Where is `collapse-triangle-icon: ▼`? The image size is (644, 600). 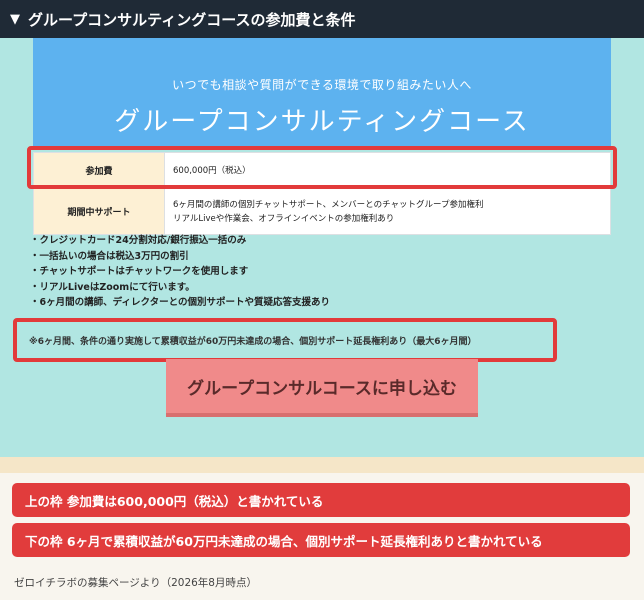 collapse-triangle-icon: ▼ is located at coordinates (15, 19).